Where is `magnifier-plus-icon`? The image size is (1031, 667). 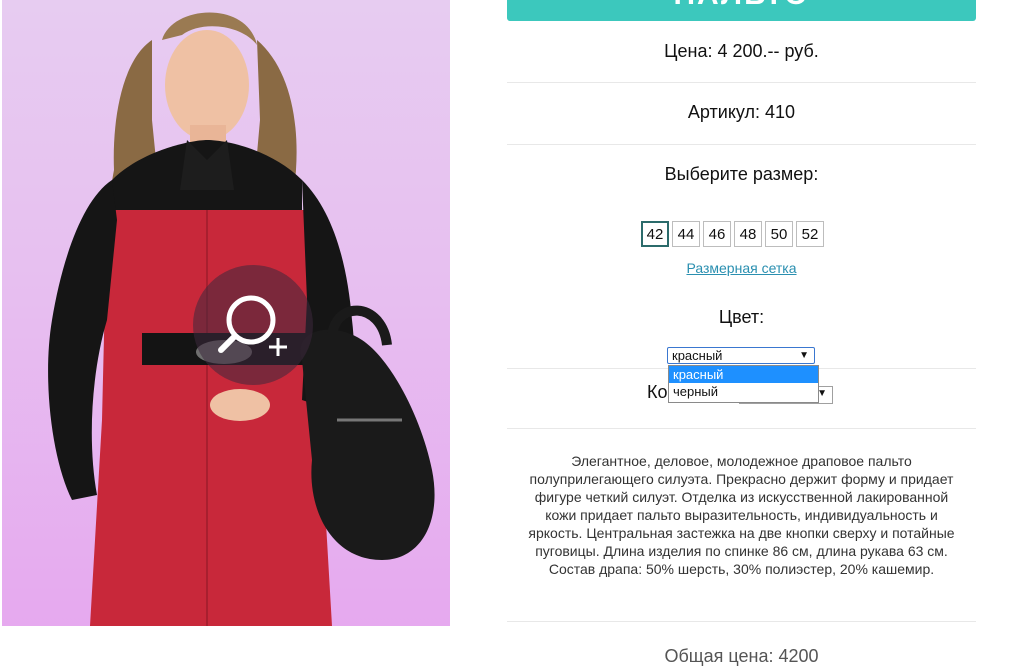
magnifier-plus-icon is located at coordinates (252, 325).